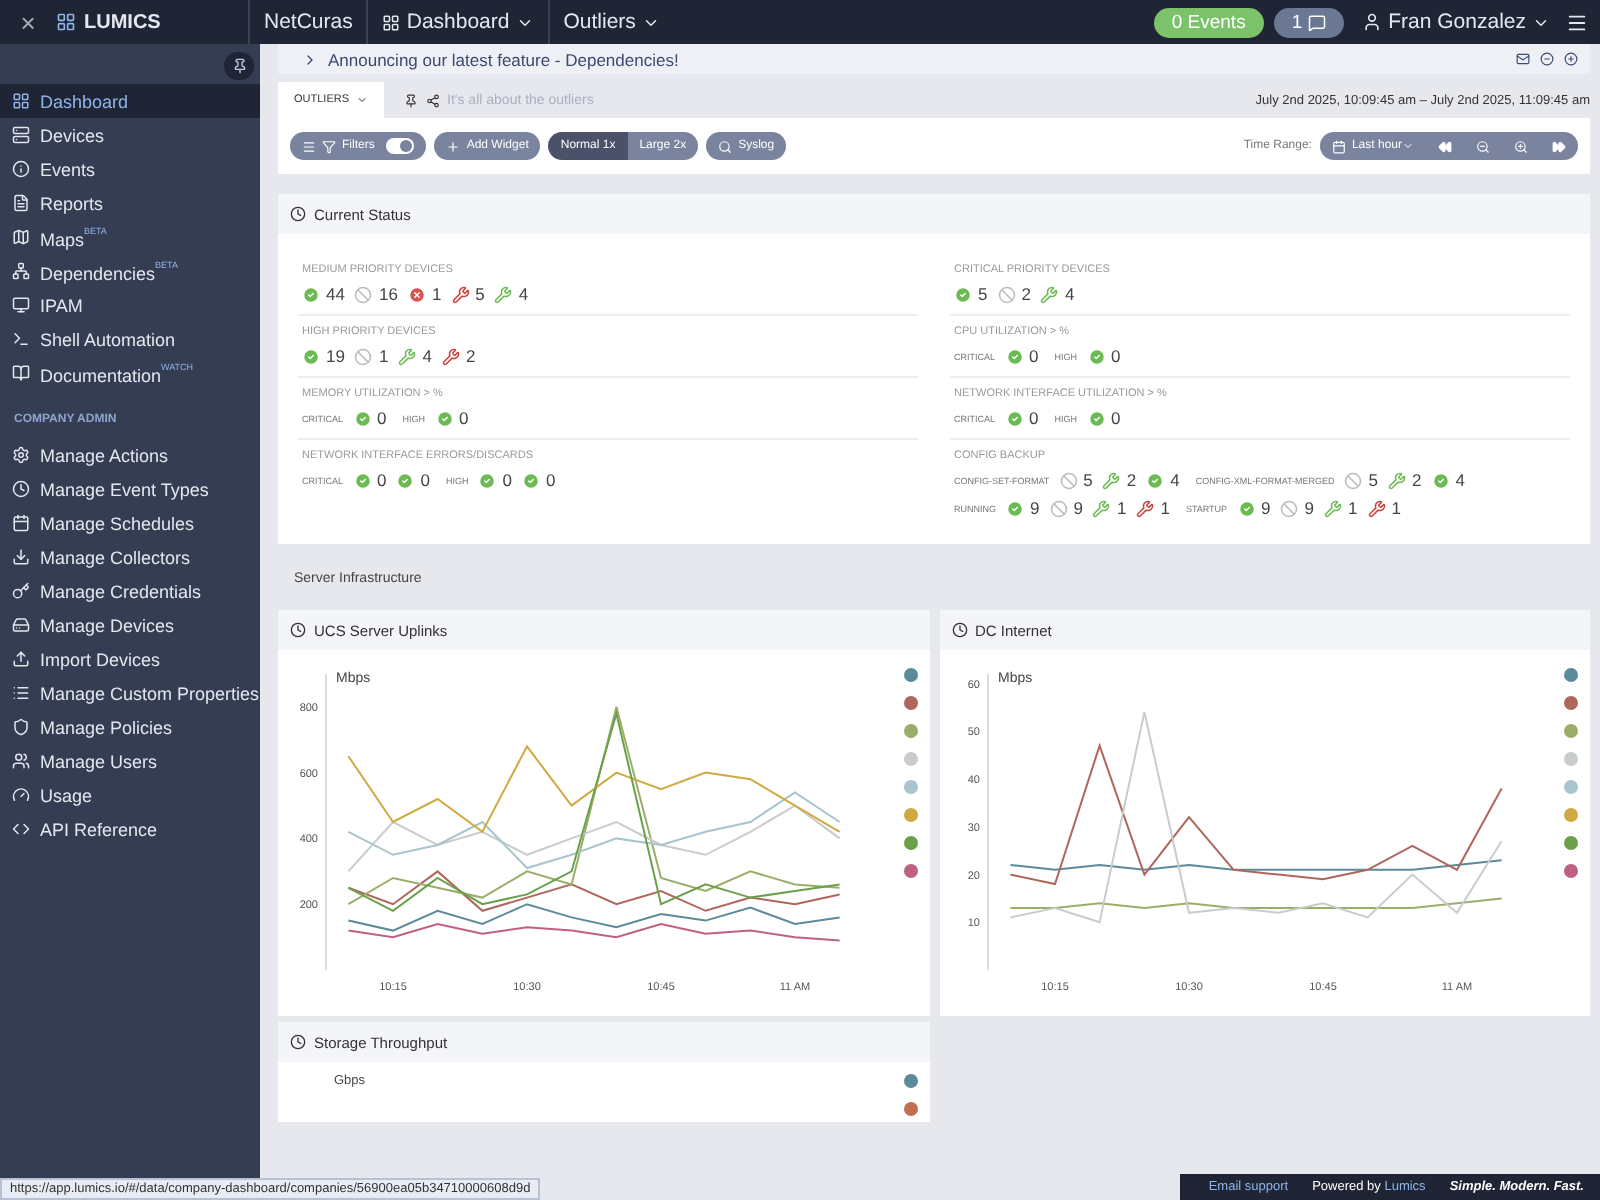  Describe the element at coordinates (310, 59) in the screenshot. I see `chevron-icon` at that location.